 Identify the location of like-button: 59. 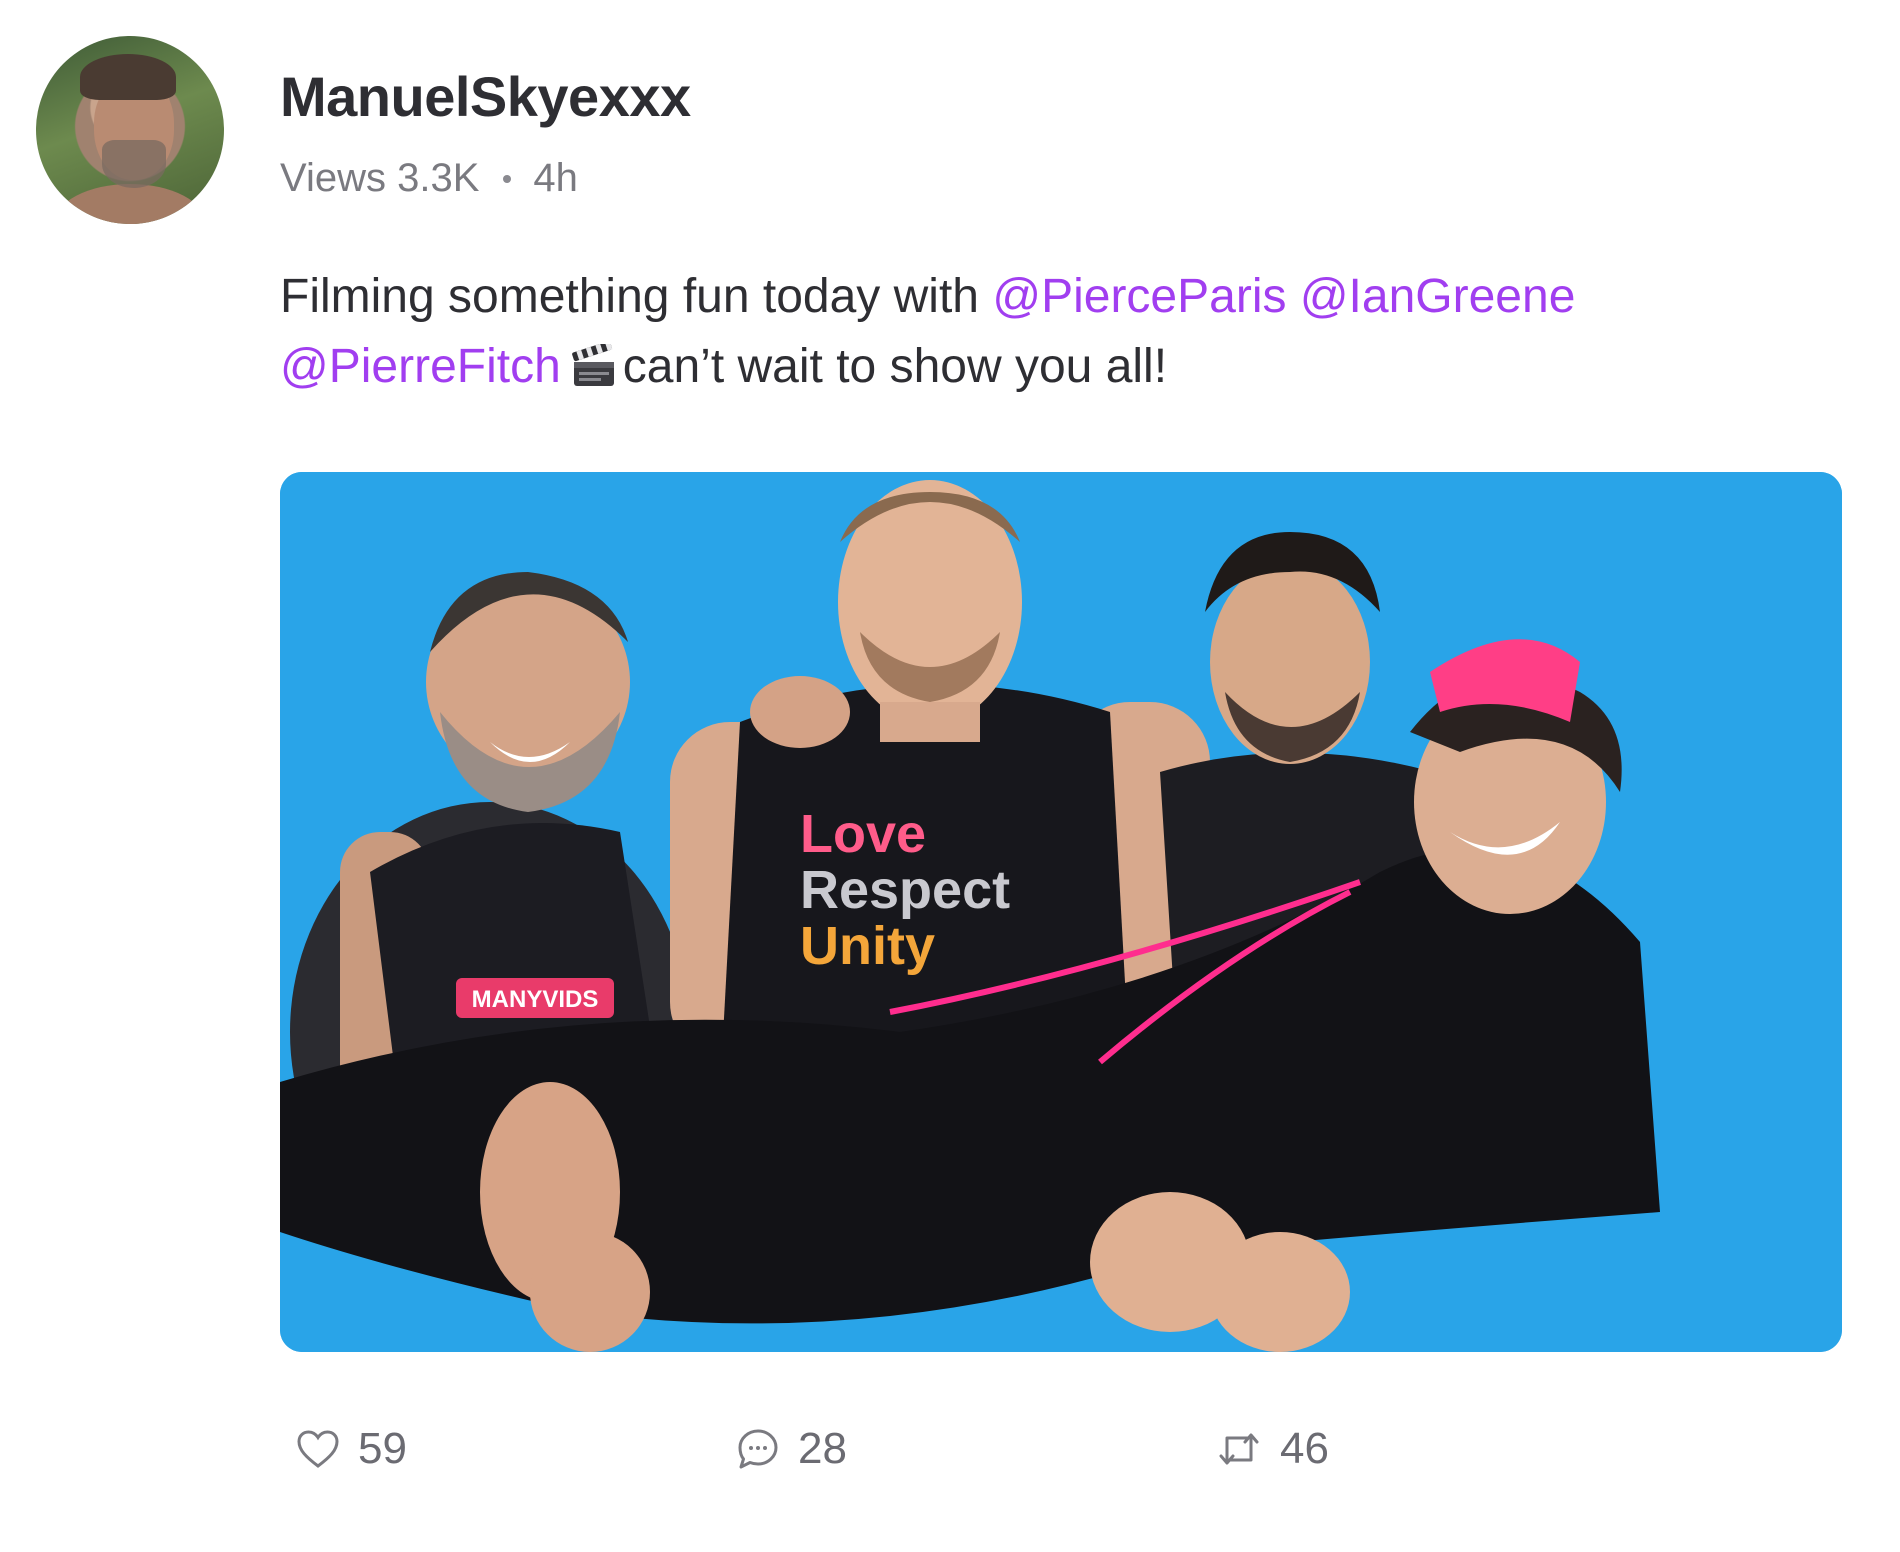
(351, 1449).